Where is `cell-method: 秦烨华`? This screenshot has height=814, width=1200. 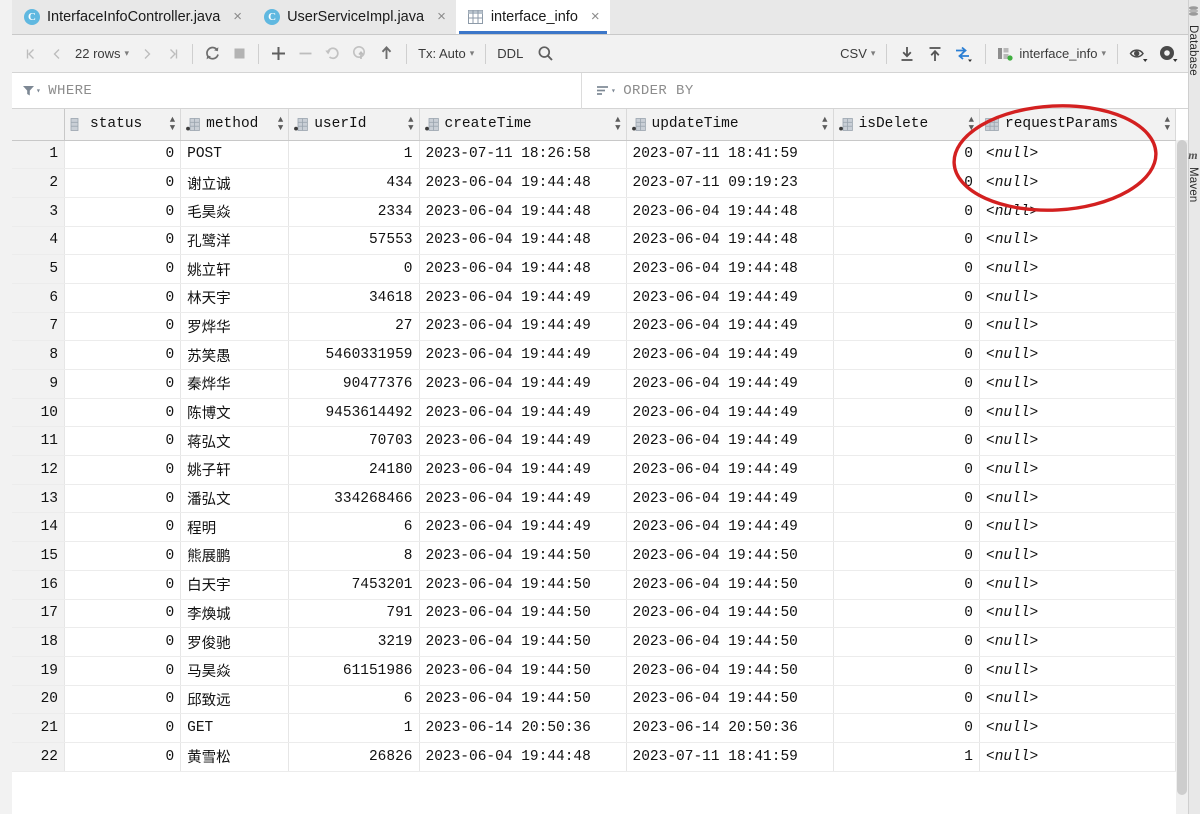 cell-method: 秦烨华 is located at coordinates (235, 384).